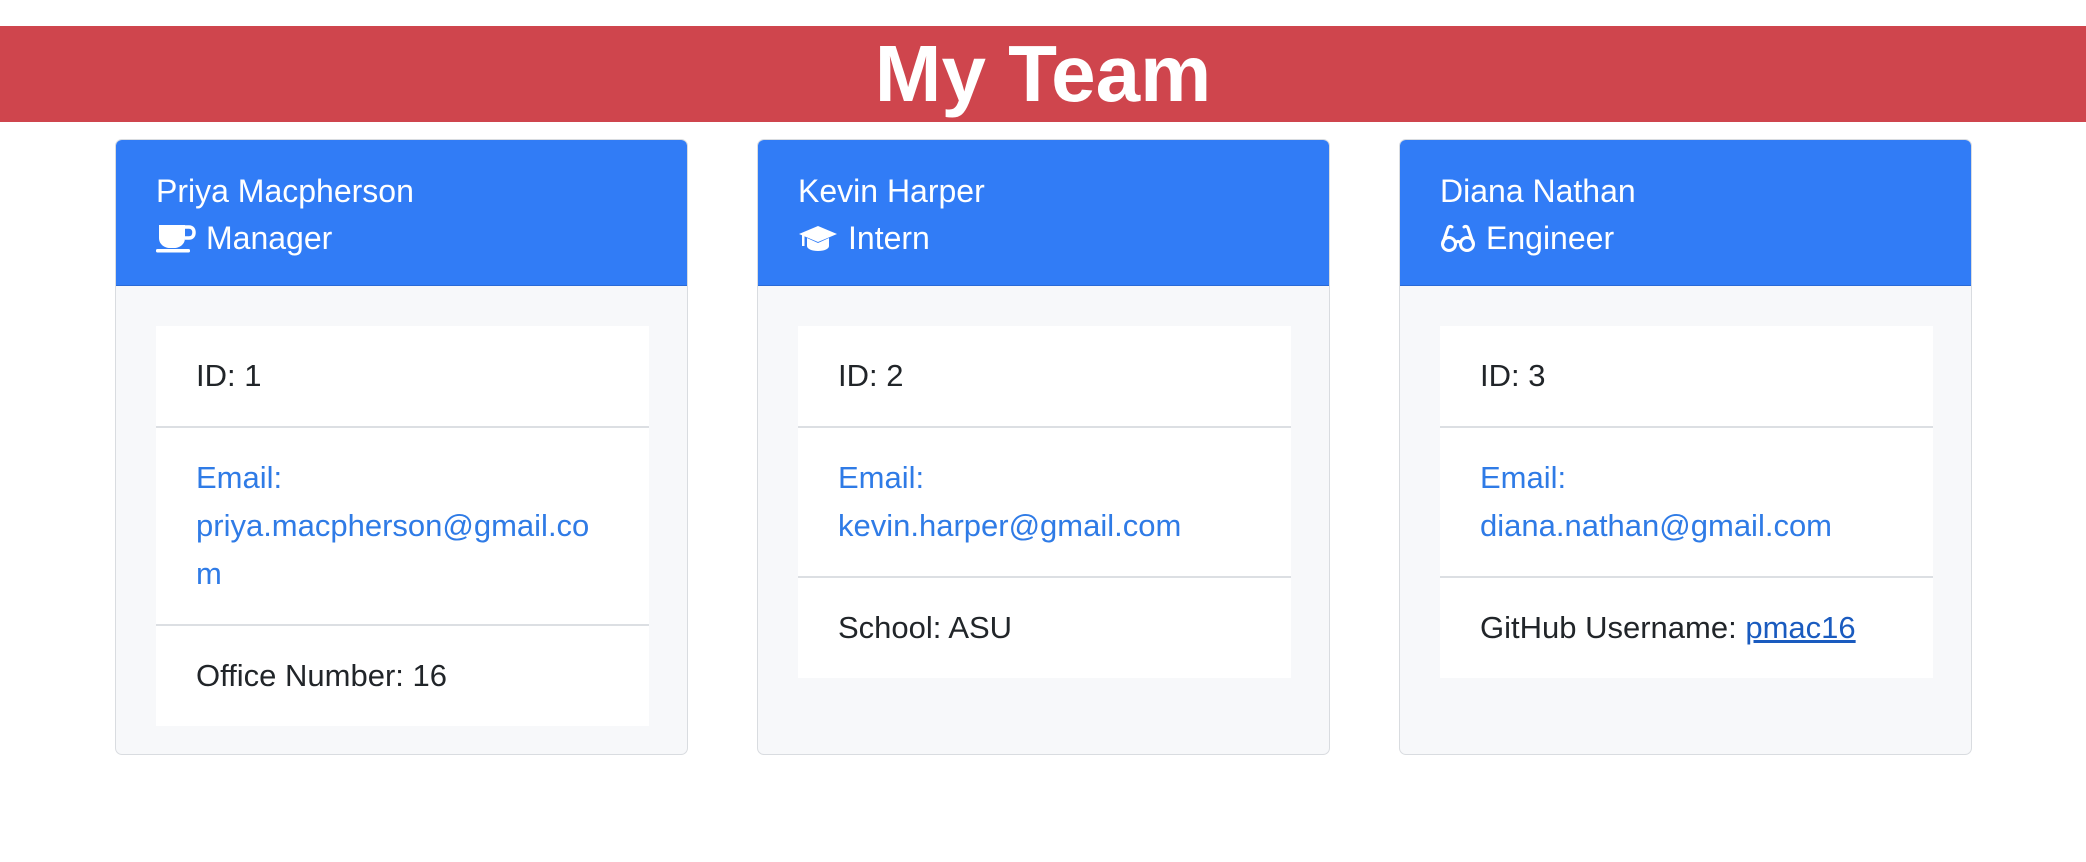 This screenshot has height=862, width=2086. I want to click on github-profile-link: pmac16, so click(1800, 627).